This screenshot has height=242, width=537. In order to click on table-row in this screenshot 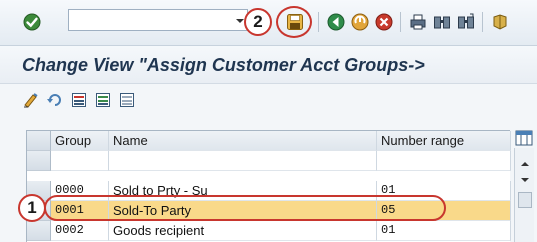, I will do `click(269, 161)`.